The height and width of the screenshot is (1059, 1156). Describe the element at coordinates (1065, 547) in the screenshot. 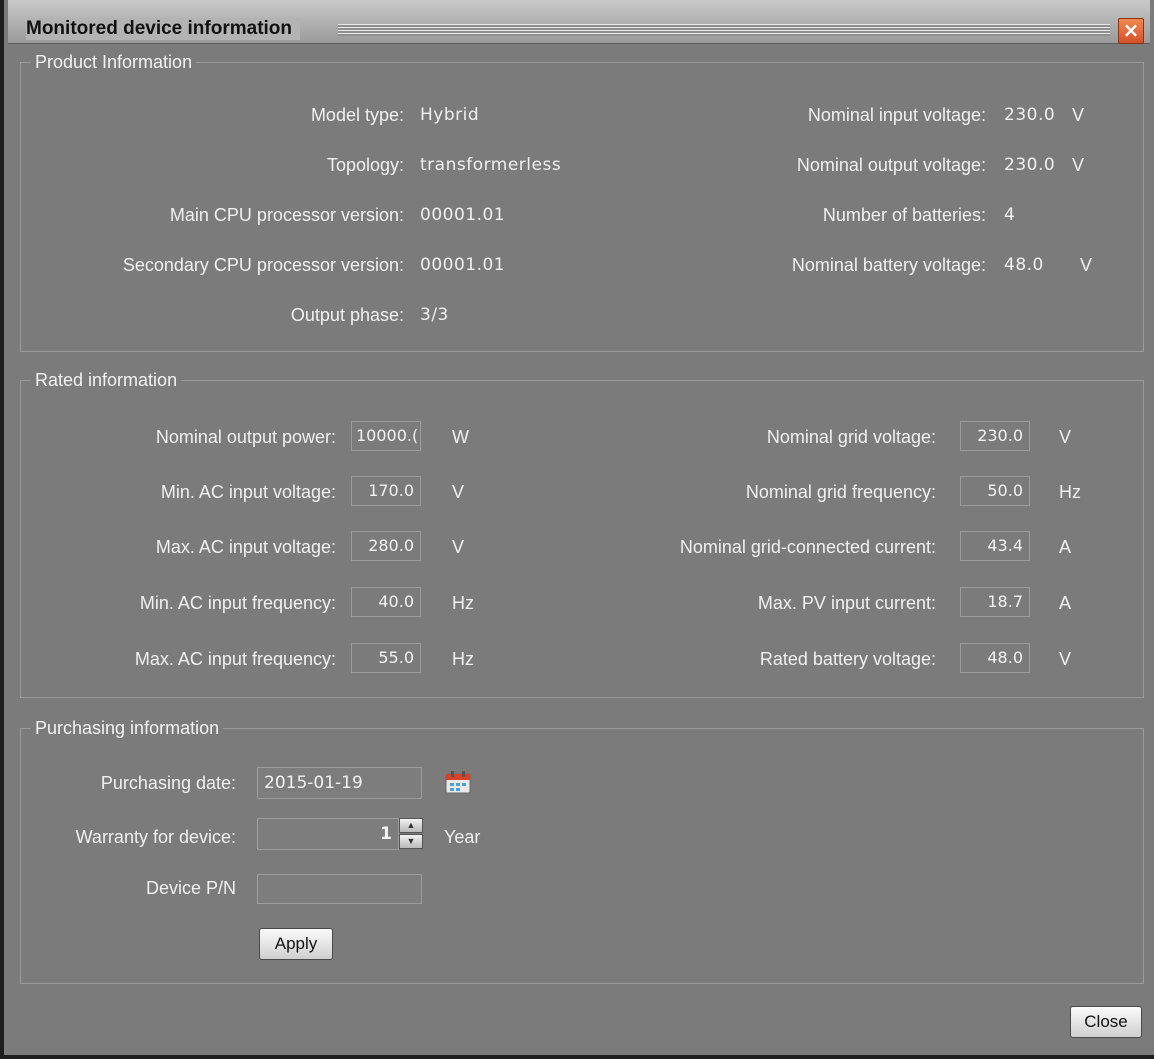

I see `nominal-grid-connected-current-unit: A` at that location.